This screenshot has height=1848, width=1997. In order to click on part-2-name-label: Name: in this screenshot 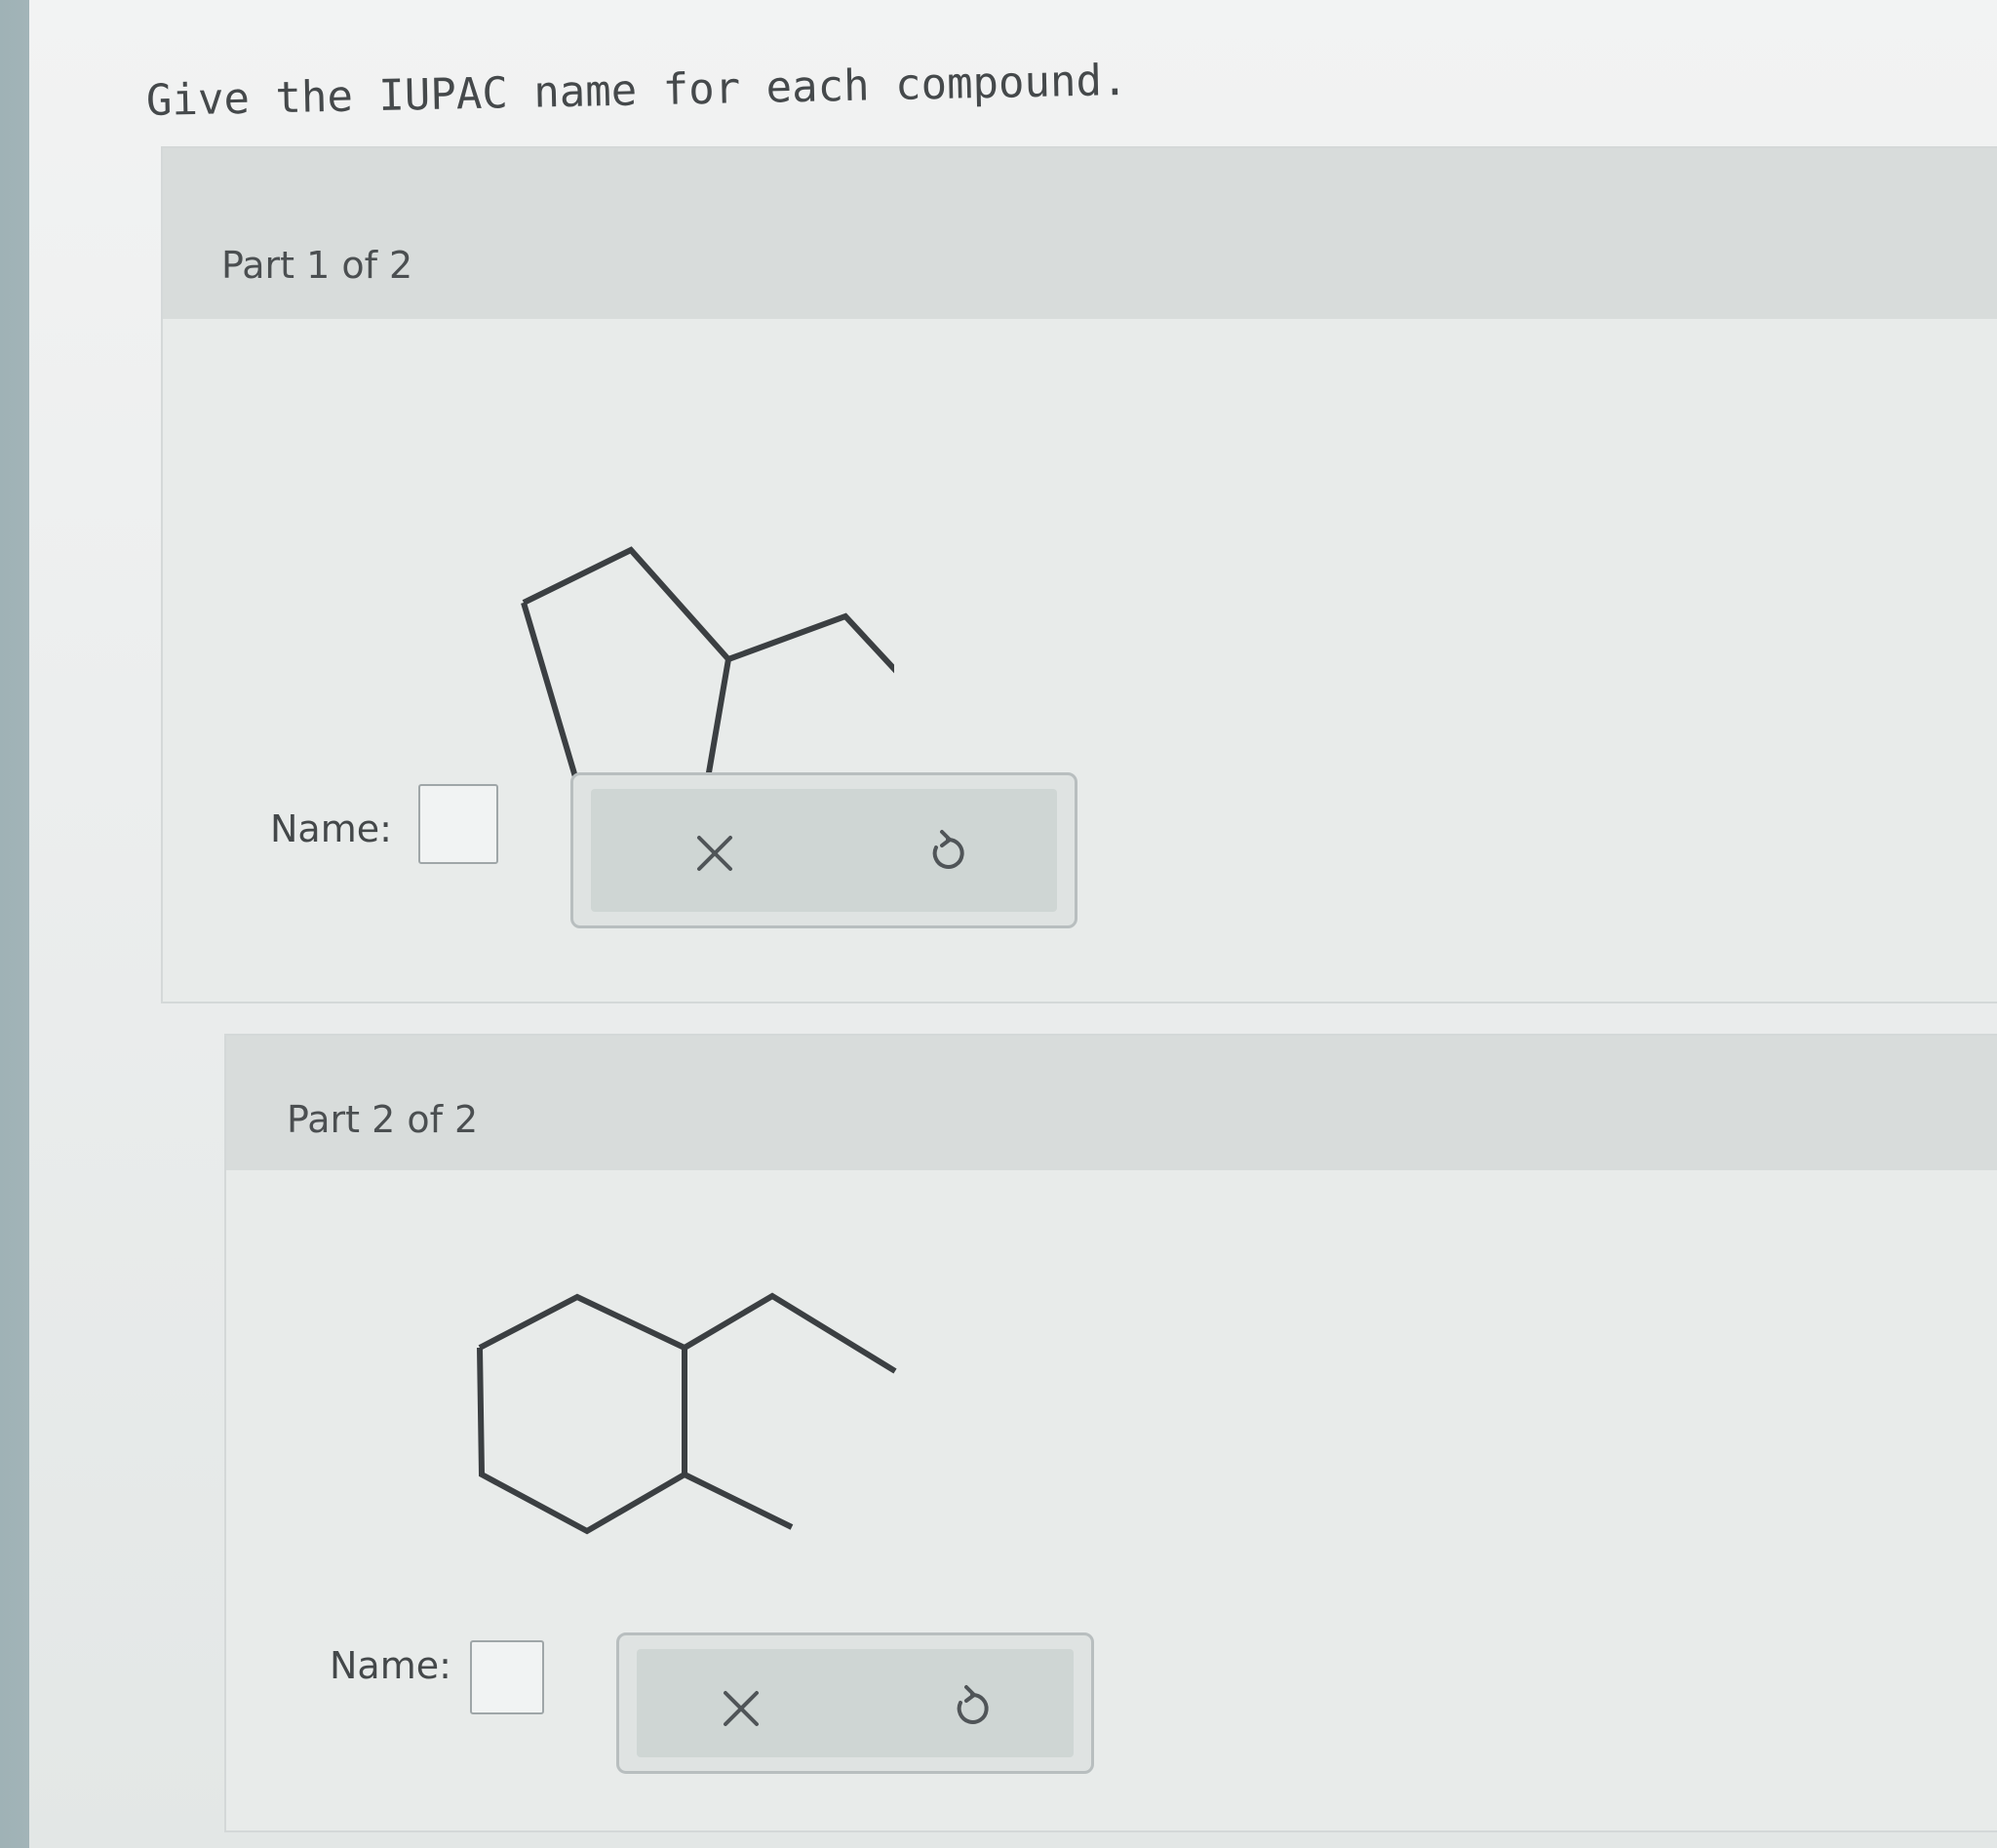, I will do `click(390, 1665)`.